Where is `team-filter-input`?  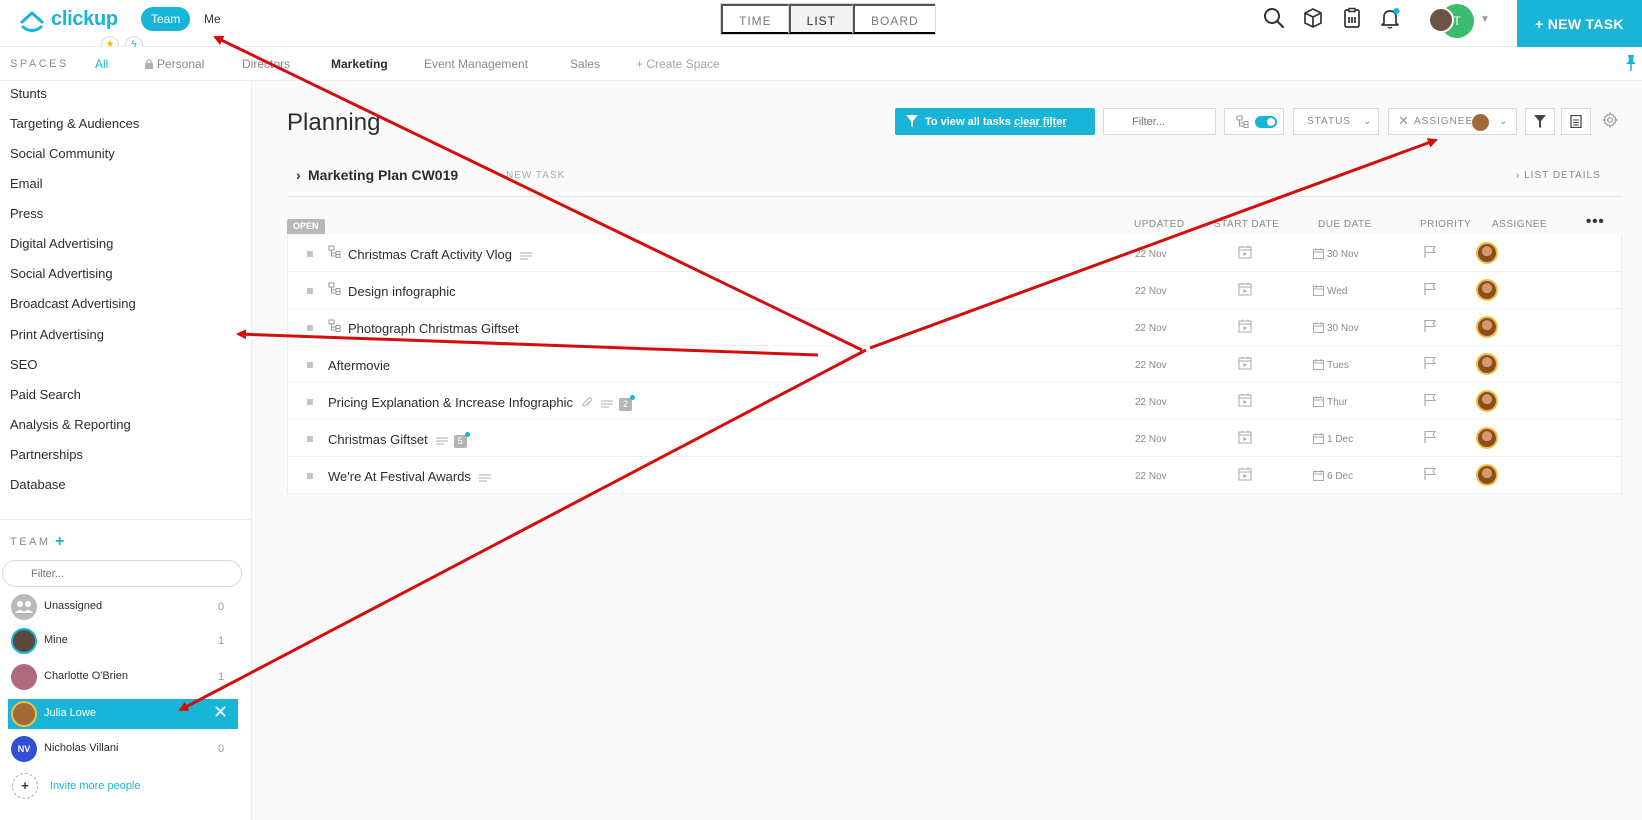 team-filter-input is located at coordinates (122, 573).